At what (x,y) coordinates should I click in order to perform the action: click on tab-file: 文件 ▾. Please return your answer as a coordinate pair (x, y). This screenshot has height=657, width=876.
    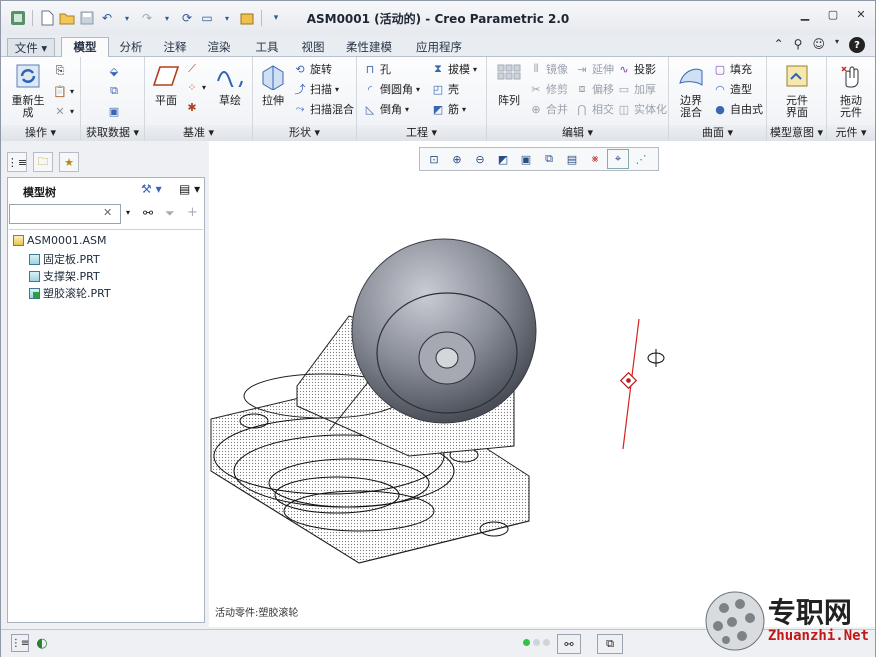
    Looking at the image, I should click on (31, 47).